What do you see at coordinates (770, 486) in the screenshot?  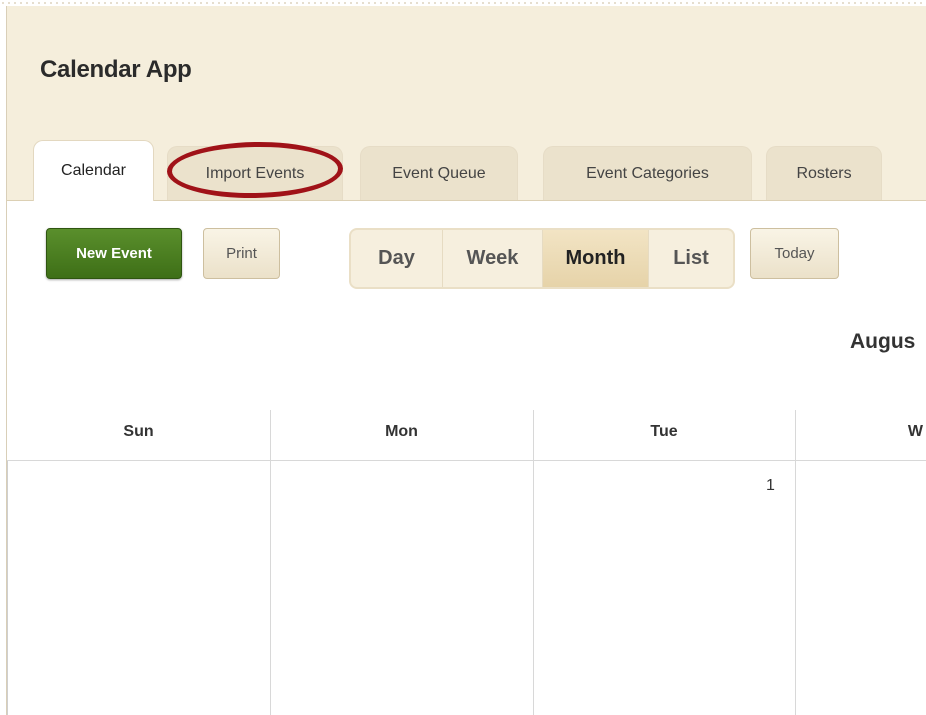 I see `day-cell-number: 1` at bounding box center [770, 486].